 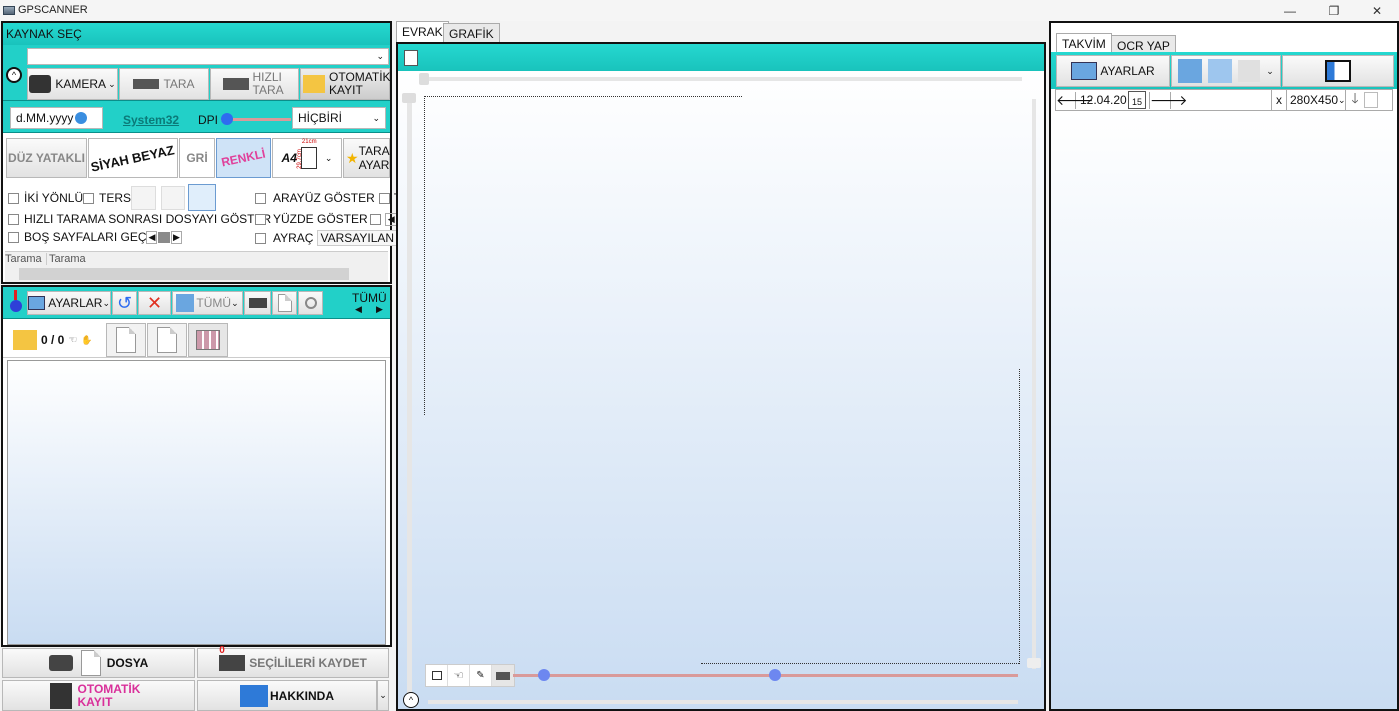 I want to click on device-select: ⌄, so click(x=208, y=56).